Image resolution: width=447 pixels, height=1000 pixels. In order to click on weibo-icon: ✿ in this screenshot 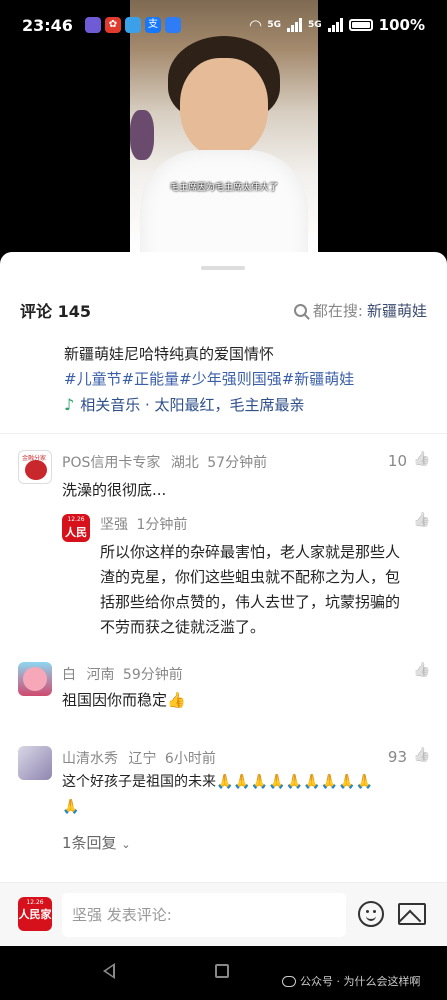, I will do `click(112, 25)`.